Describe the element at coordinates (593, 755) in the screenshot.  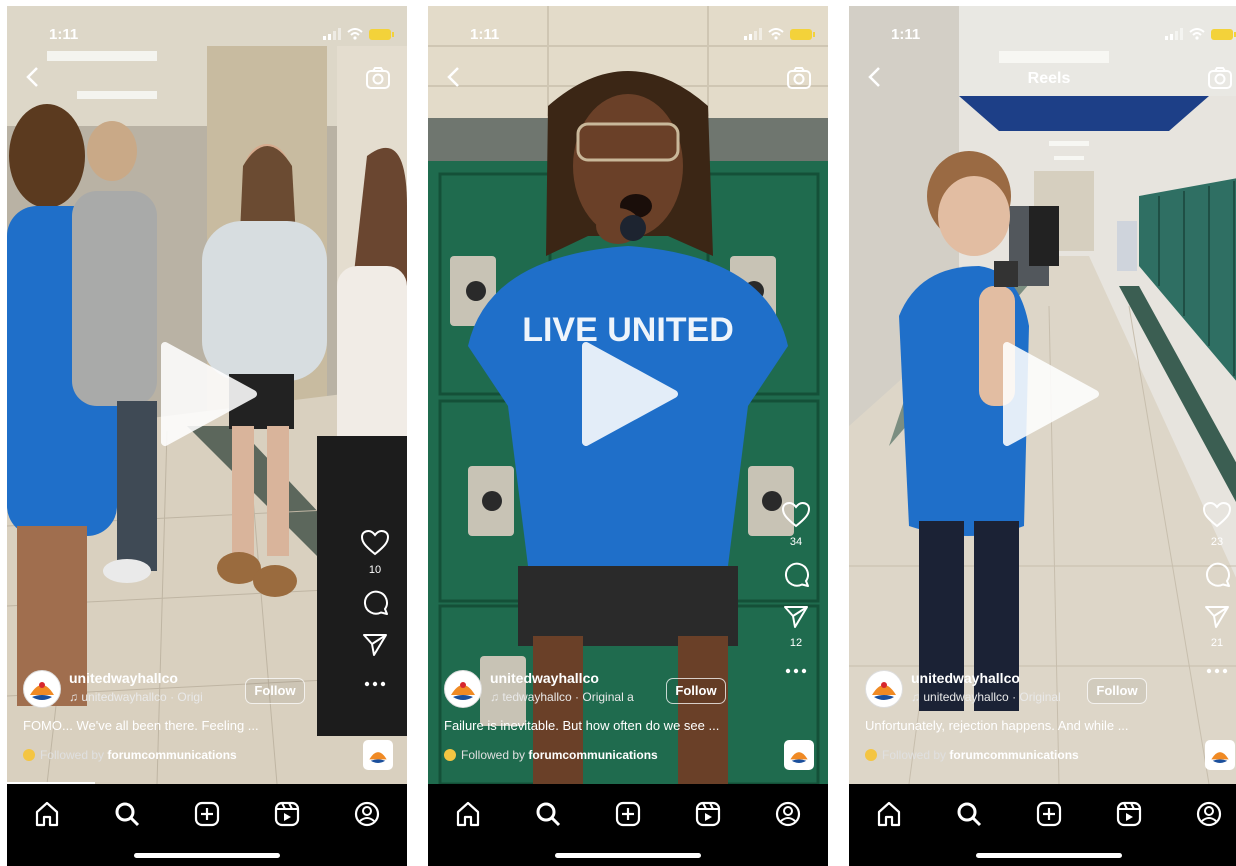
I see `followed-by-name: forumcommunications` at that location.